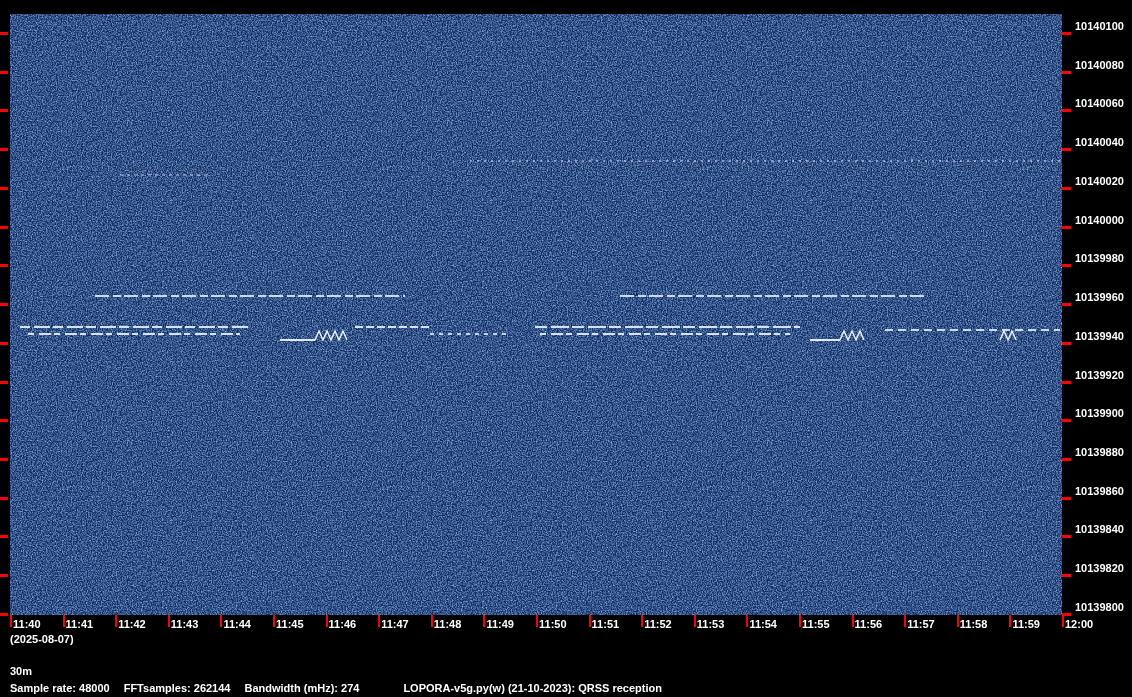 The height and width of the screenshot is (697, 1132). I want to click on frequency-label: 10139980, so click(1099, 259).